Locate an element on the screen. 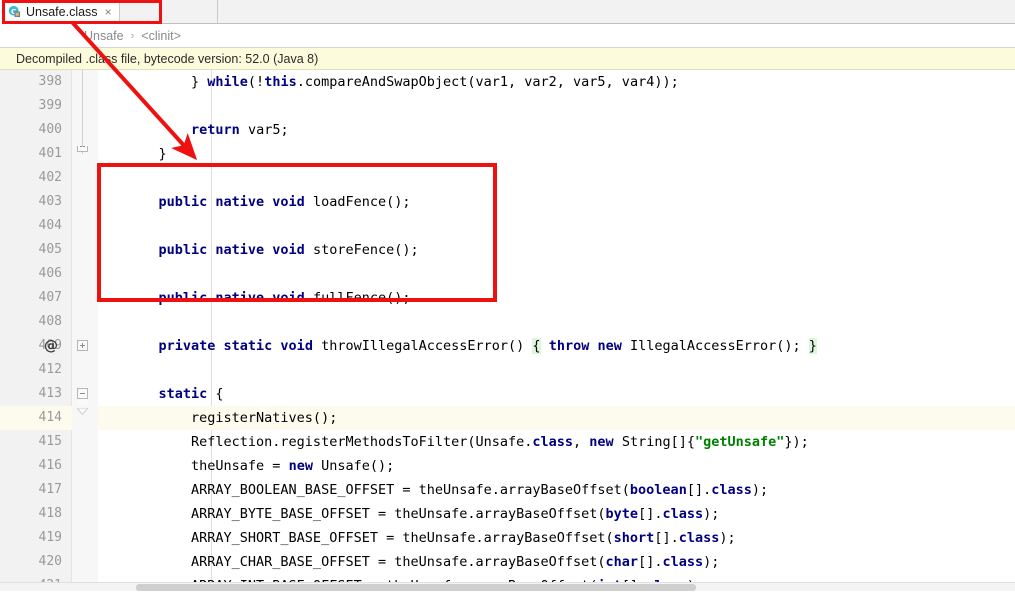  code-line: 407 public native void fullFence(); is located at coordinates (507, 298).